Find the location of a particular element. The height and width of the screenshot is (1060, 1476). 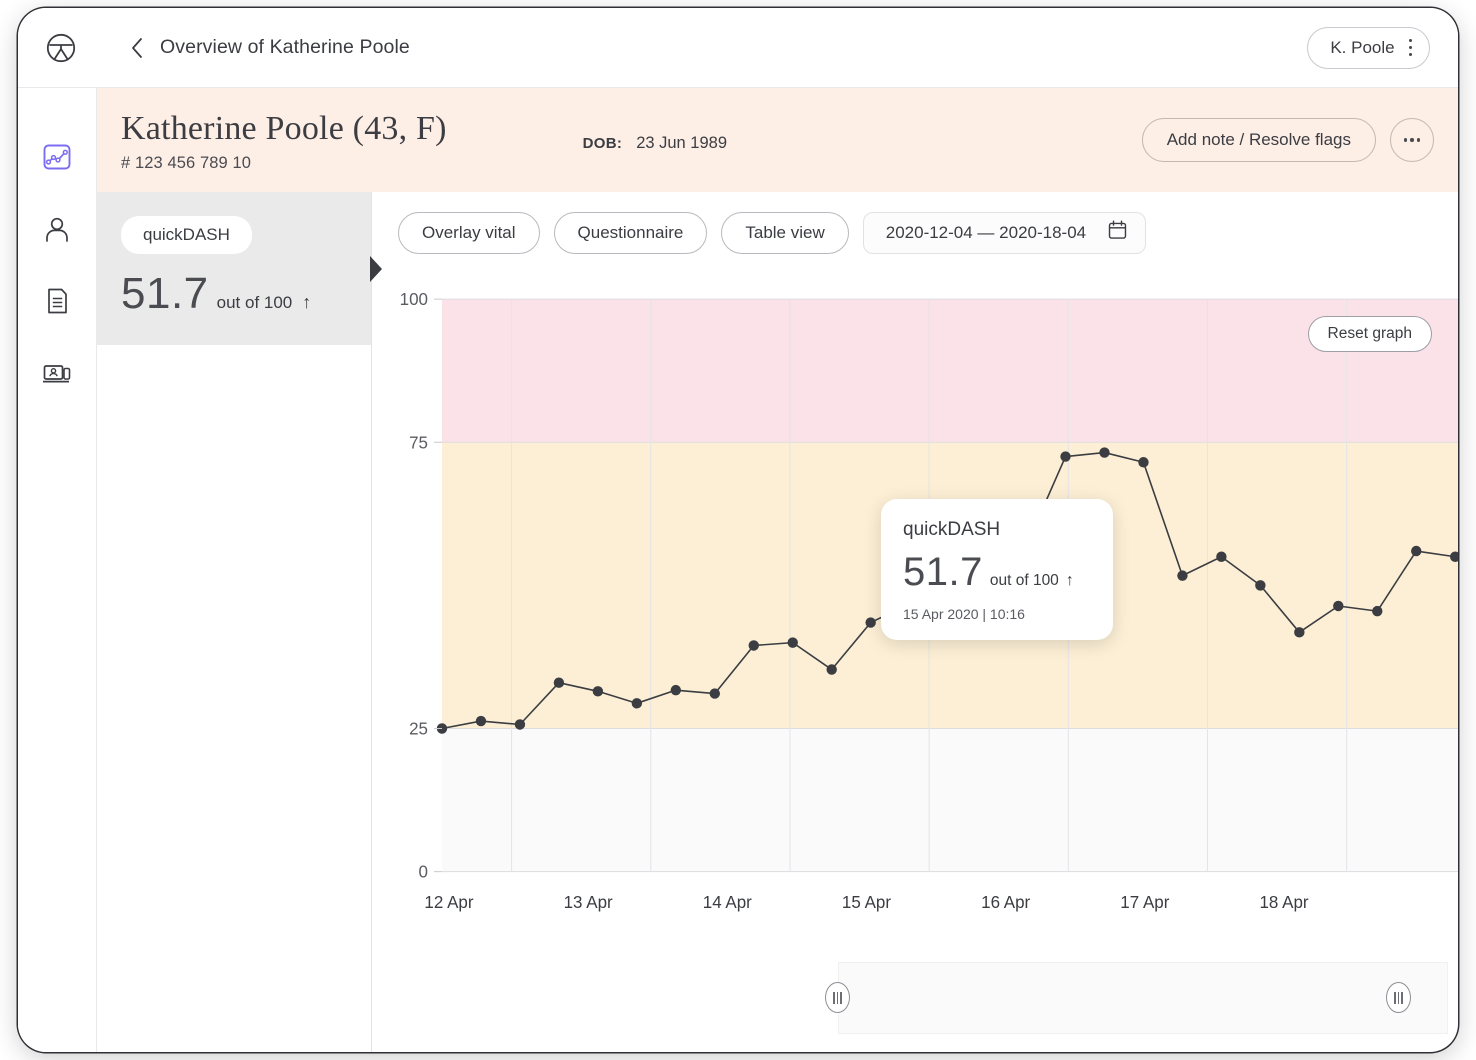

range-brush is located at coordinates (915, 1004).